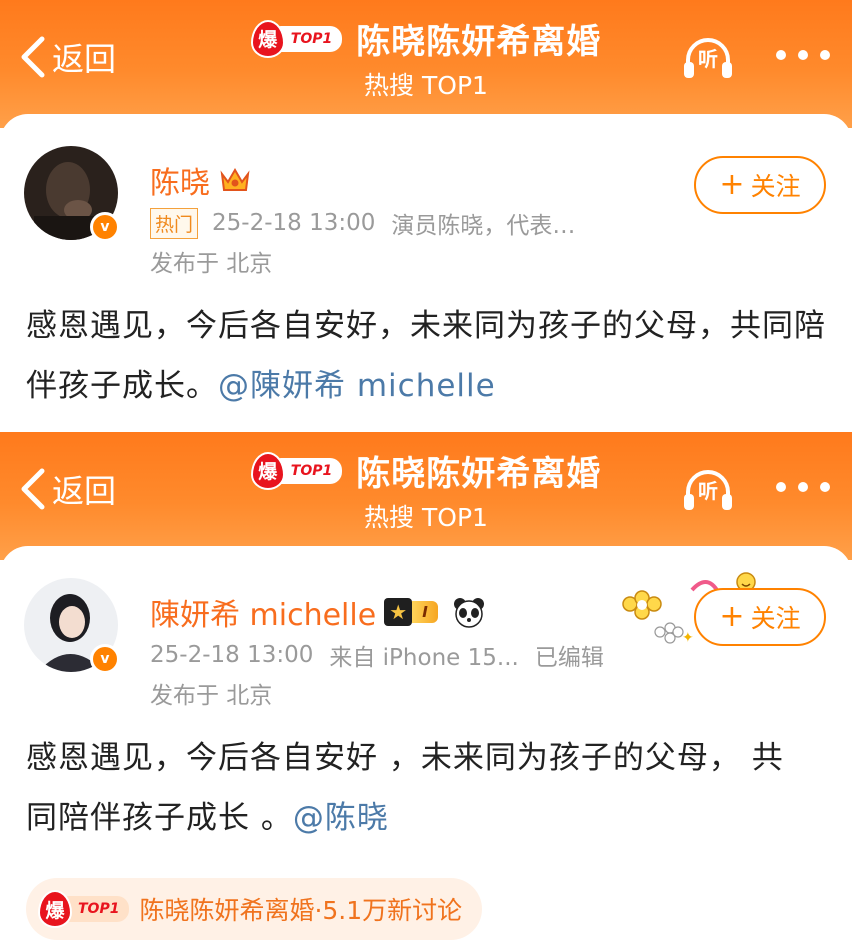  I want to click on post-meta: 25-2-18 13:00 来自 iPhone 15... 已编辑, so click(377, 655).